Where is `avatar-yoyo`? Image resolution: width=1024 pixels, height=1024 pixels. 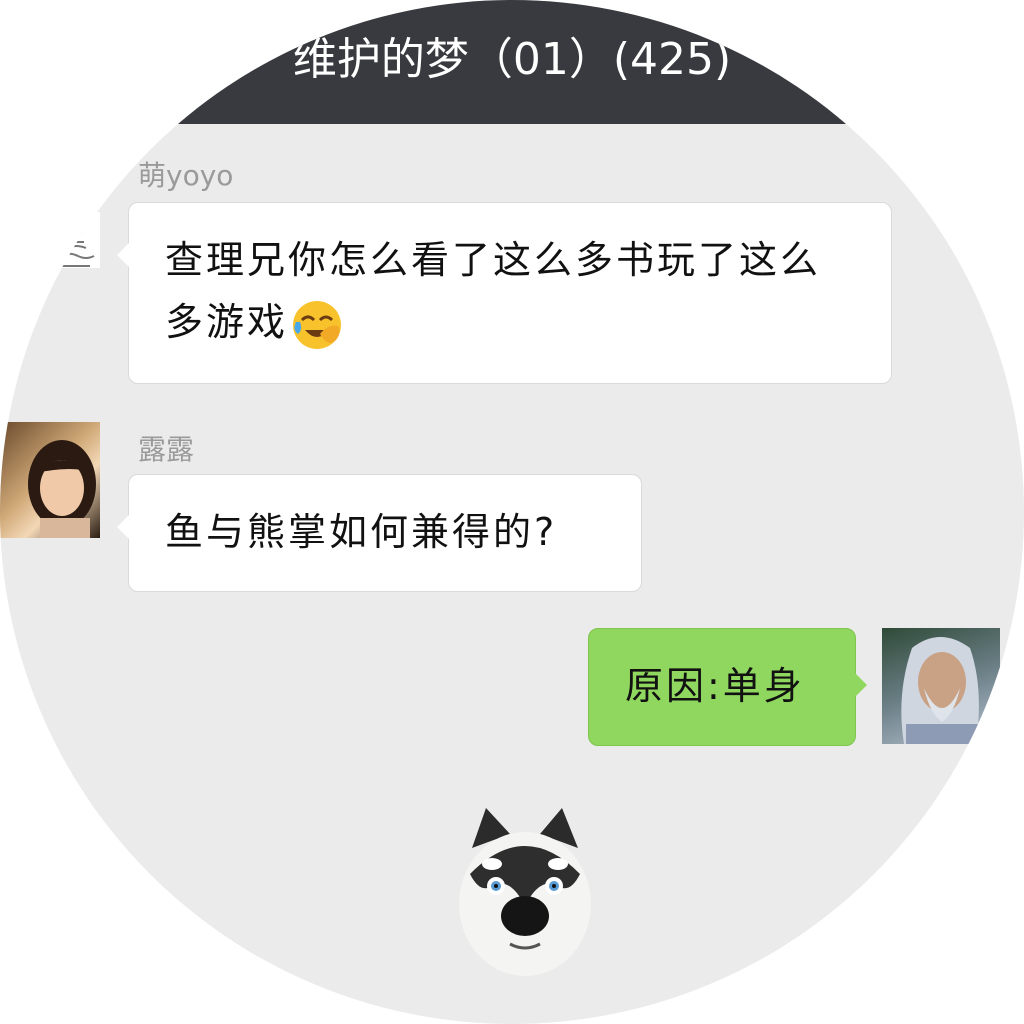
avatar-yoyo is located at coordinates (75, 240).